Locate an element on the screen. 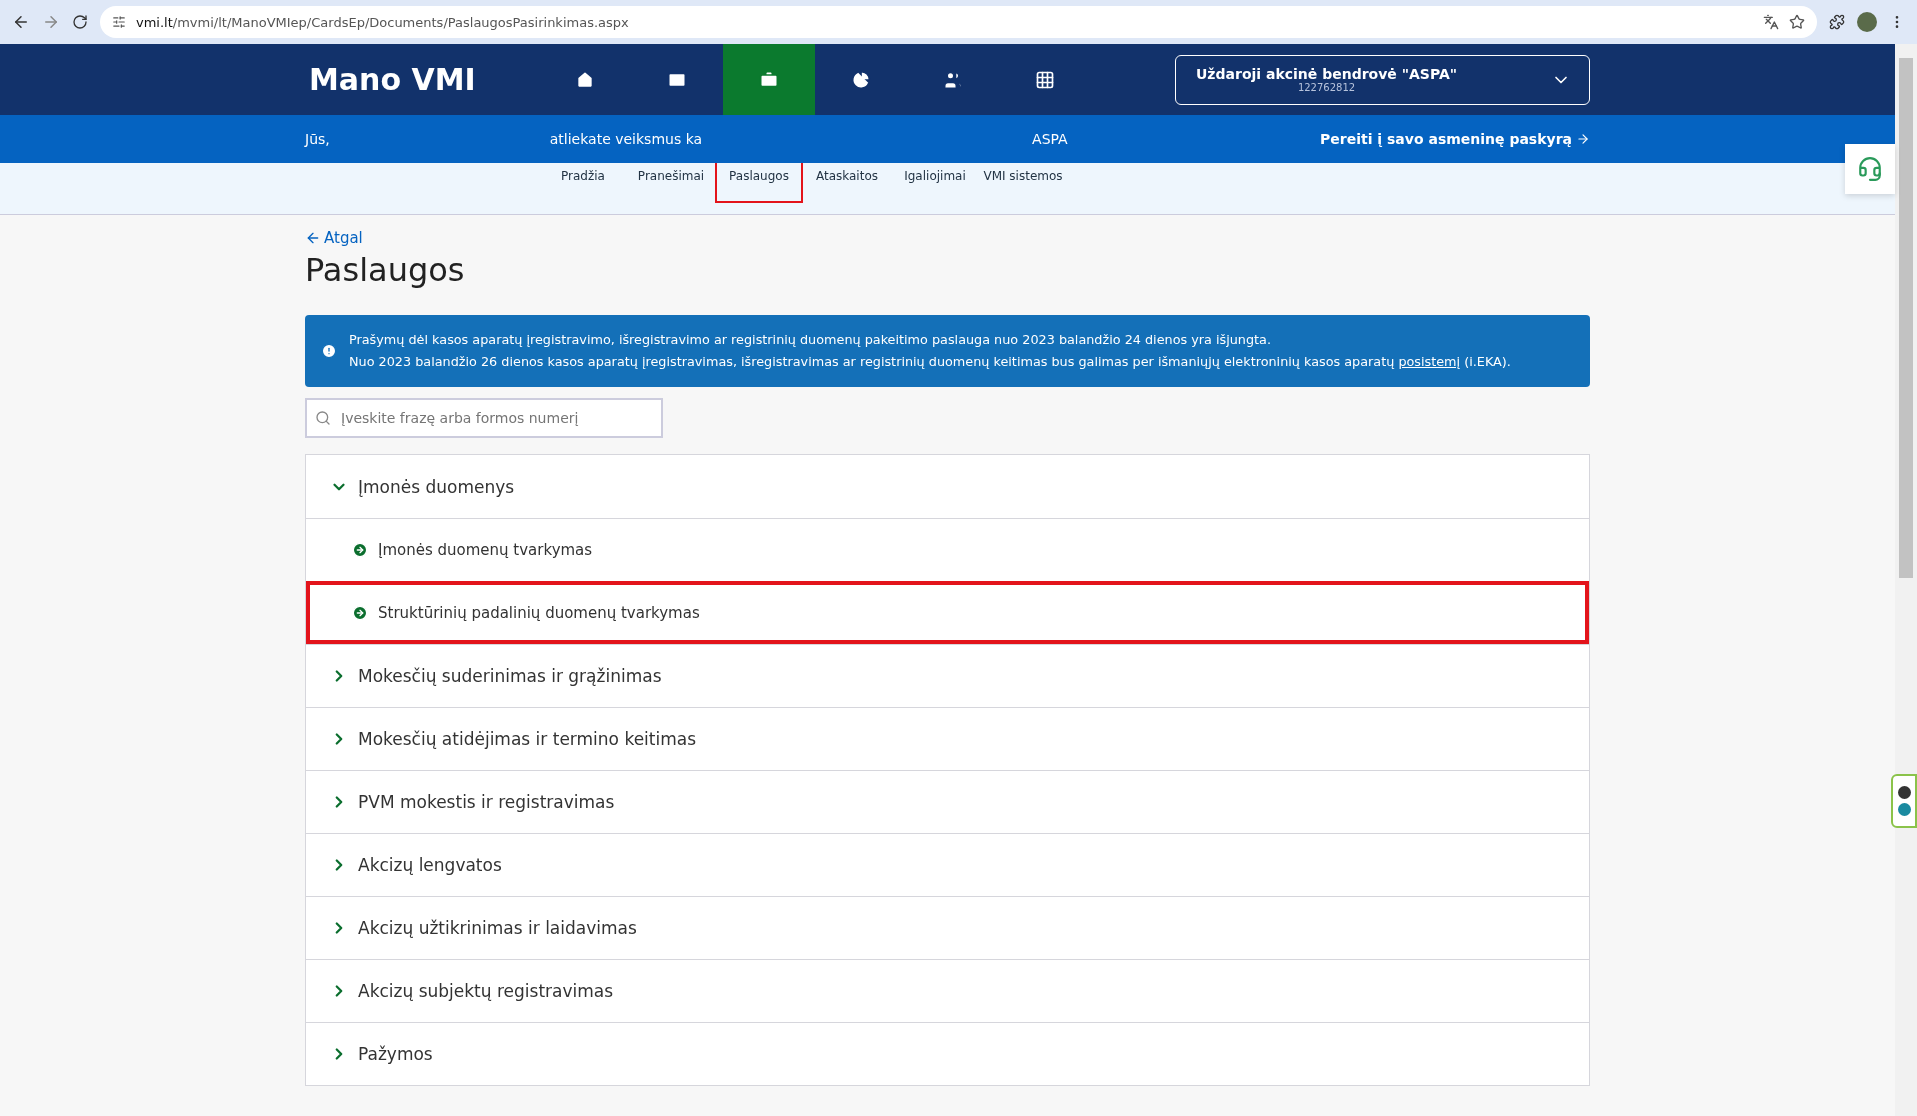 The image size is (1917, 1116). briefcase-icon is located at coordinates (769, 79).